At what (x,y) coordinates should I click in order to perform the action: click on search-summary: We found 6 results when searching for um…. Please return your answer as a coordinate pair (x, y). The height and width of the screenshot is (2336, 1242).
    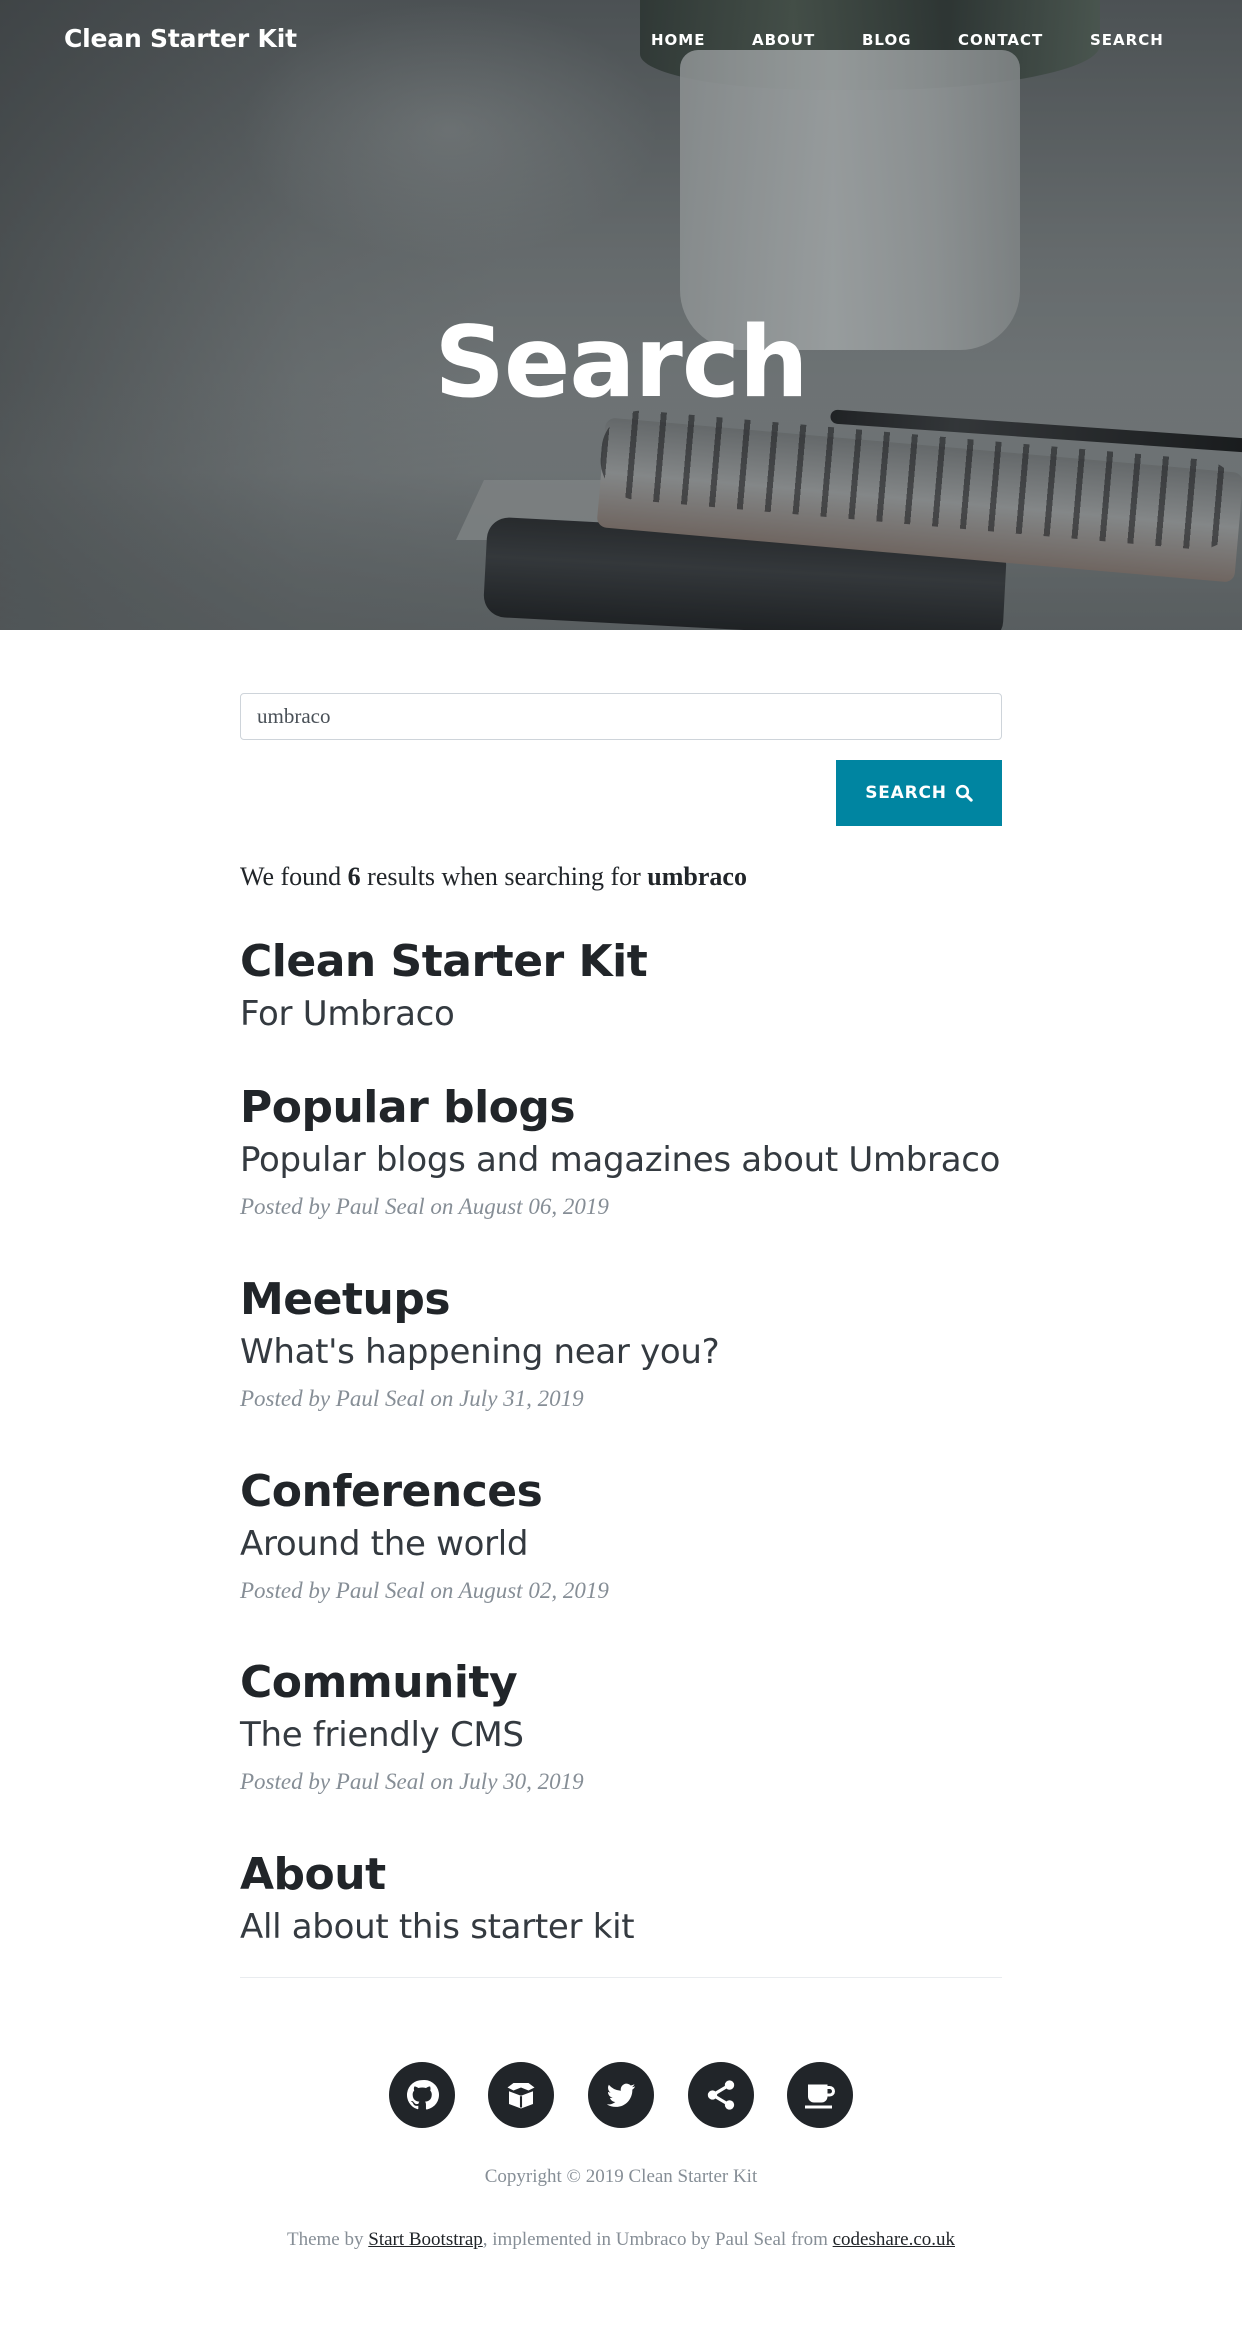
    Looking at the image, I should click on (621, 877).